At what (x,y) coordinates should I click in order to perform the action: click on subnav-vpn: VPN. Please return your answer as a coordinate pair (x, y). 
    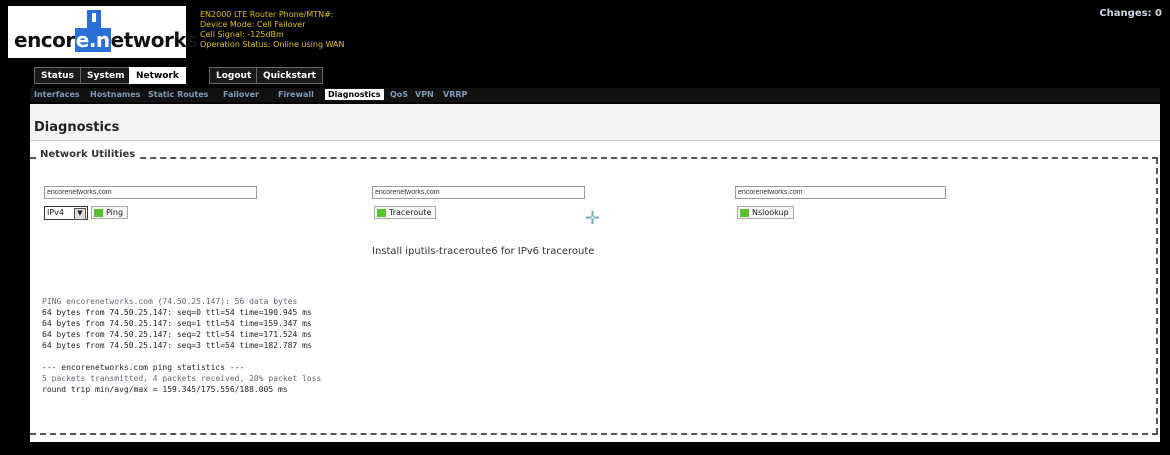
    Looking at the image, I should click on (424, 94).